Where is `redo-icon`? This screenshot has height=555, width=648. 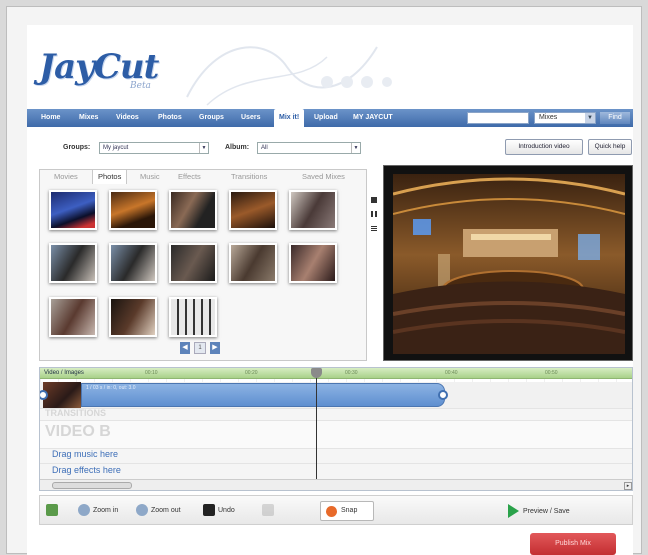
redo-icon is located at coordinates (268, 510).